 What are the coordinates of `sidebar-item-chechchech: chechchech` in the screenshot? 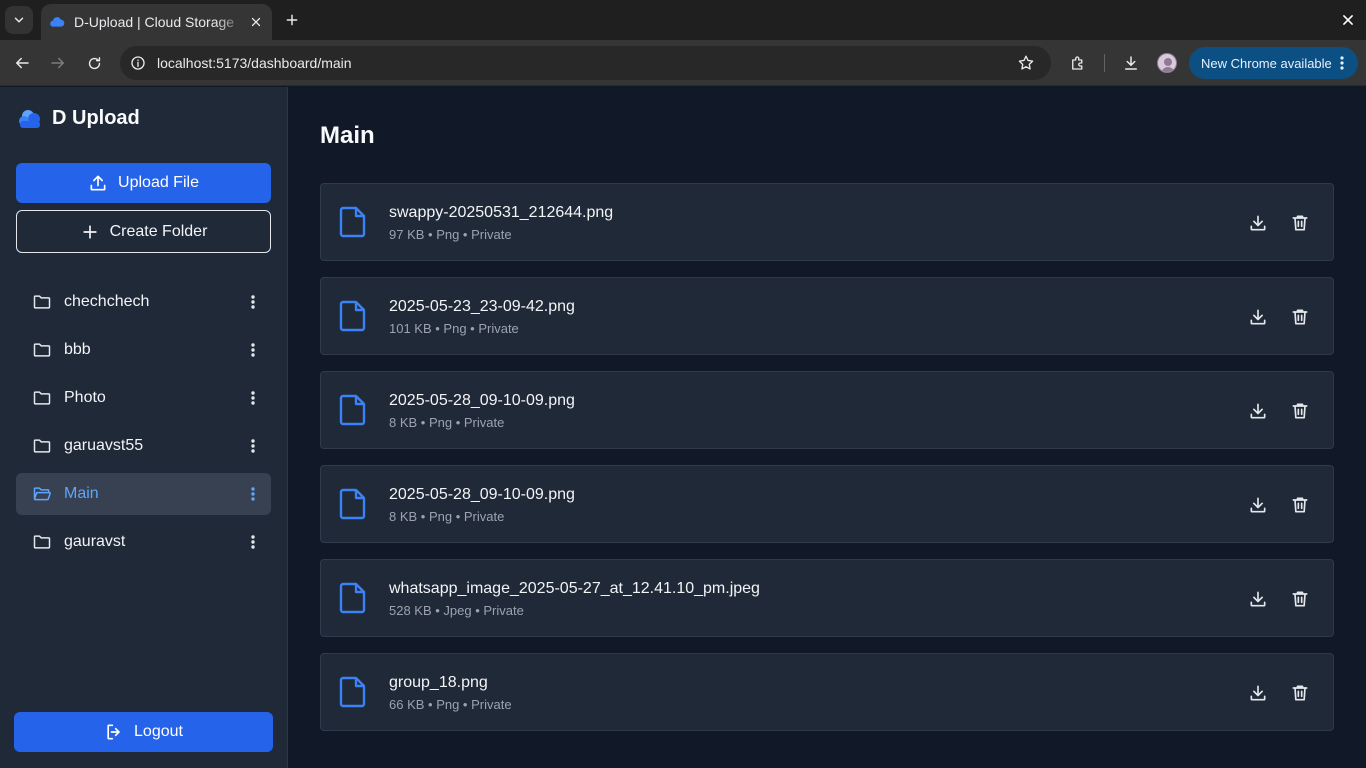 It's located at (143, 302).